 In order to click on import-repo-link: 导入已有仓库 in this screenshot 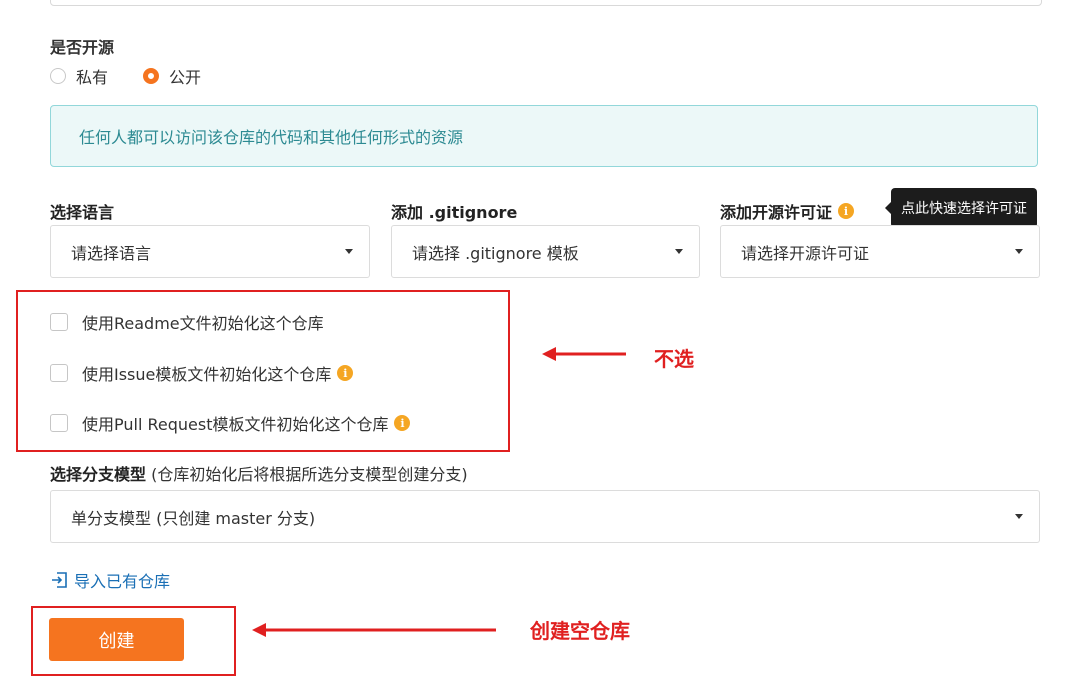, I will do `click(110, 580)`.